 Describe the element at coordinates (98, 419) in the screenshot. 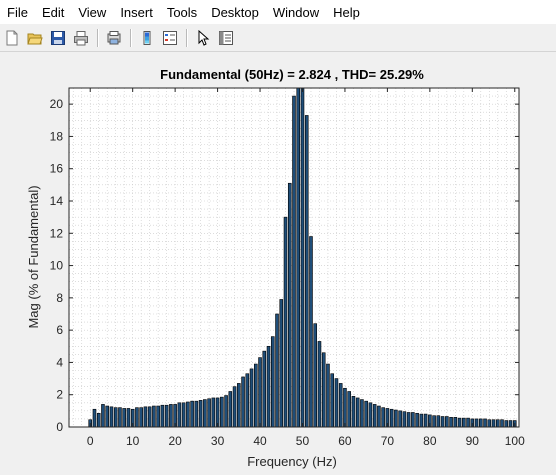

I see `bar-2hz` at that location.